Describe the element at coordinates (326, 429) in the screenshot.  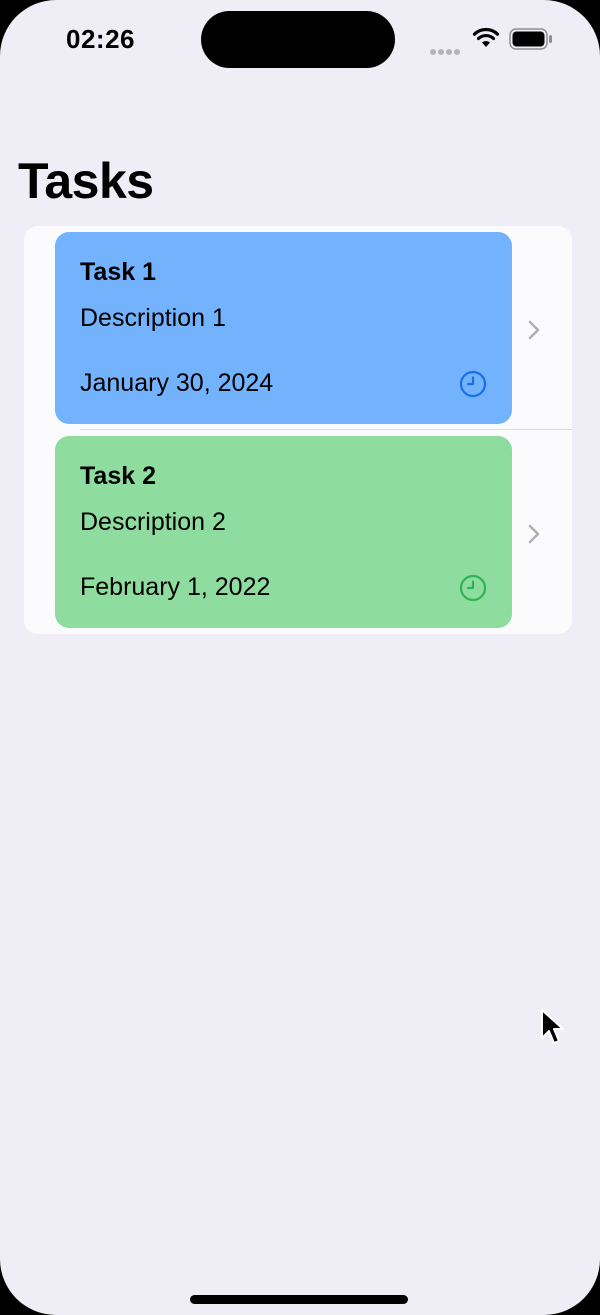
I see `row-separator` at that location.